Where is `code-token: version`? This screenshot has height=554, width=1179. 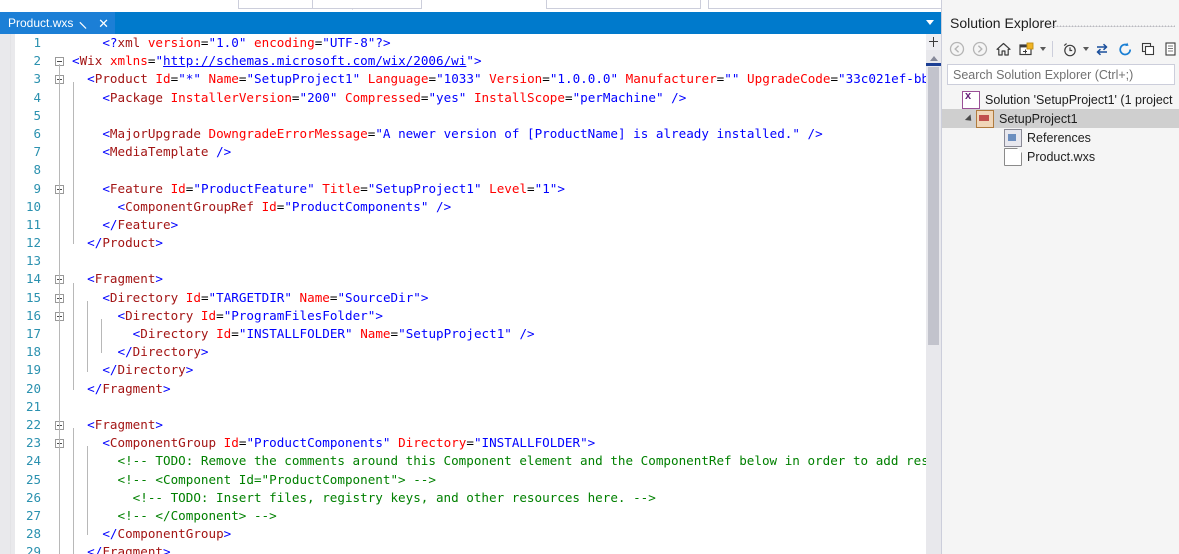
code-token: version is located at coordinates (174, 42).